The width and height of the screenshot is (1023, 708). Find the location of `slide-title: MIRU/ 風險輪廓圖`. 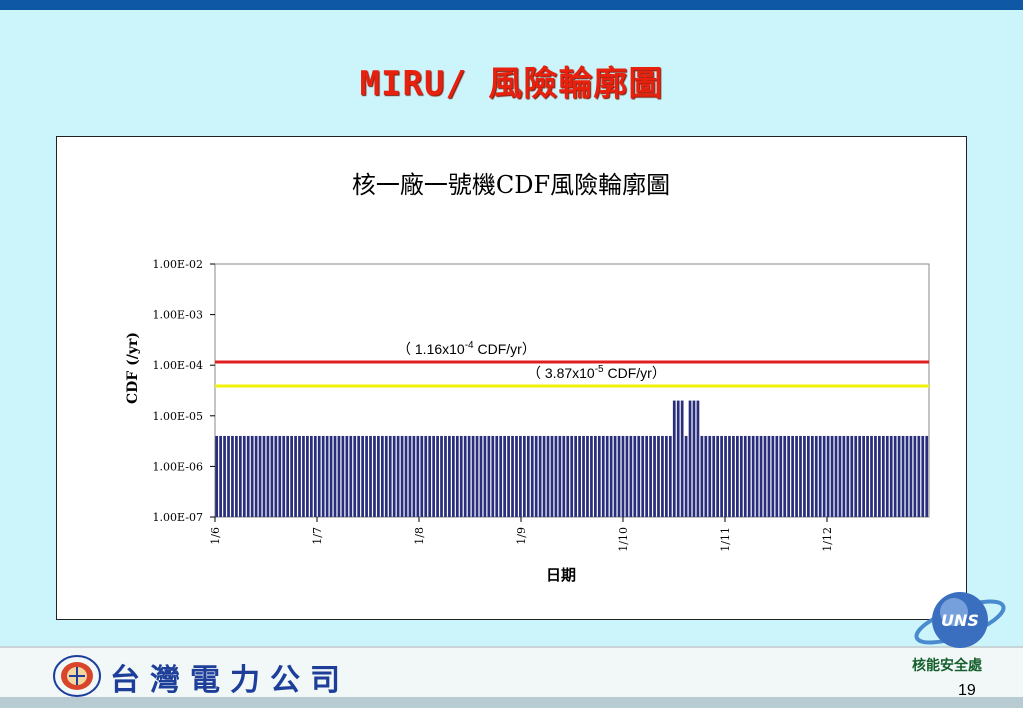

slide-title: MIRU/ 風險輪廓圖 is located at coordinates (511, 84).